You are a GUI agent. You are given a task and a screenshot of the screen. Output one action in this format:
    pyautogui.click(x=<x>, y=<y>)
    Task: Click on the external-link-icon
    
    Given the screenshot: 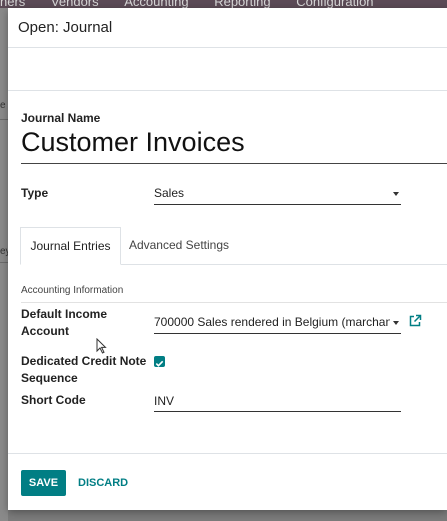 What is the action you would take?
    pyautogui.click(x=415, y=321)
    